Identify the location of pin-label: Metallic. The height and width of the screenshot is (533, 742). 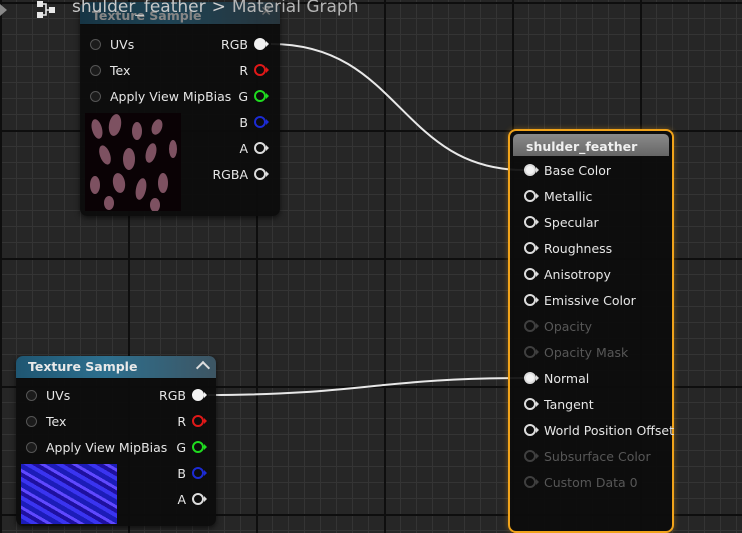
(568, 196).